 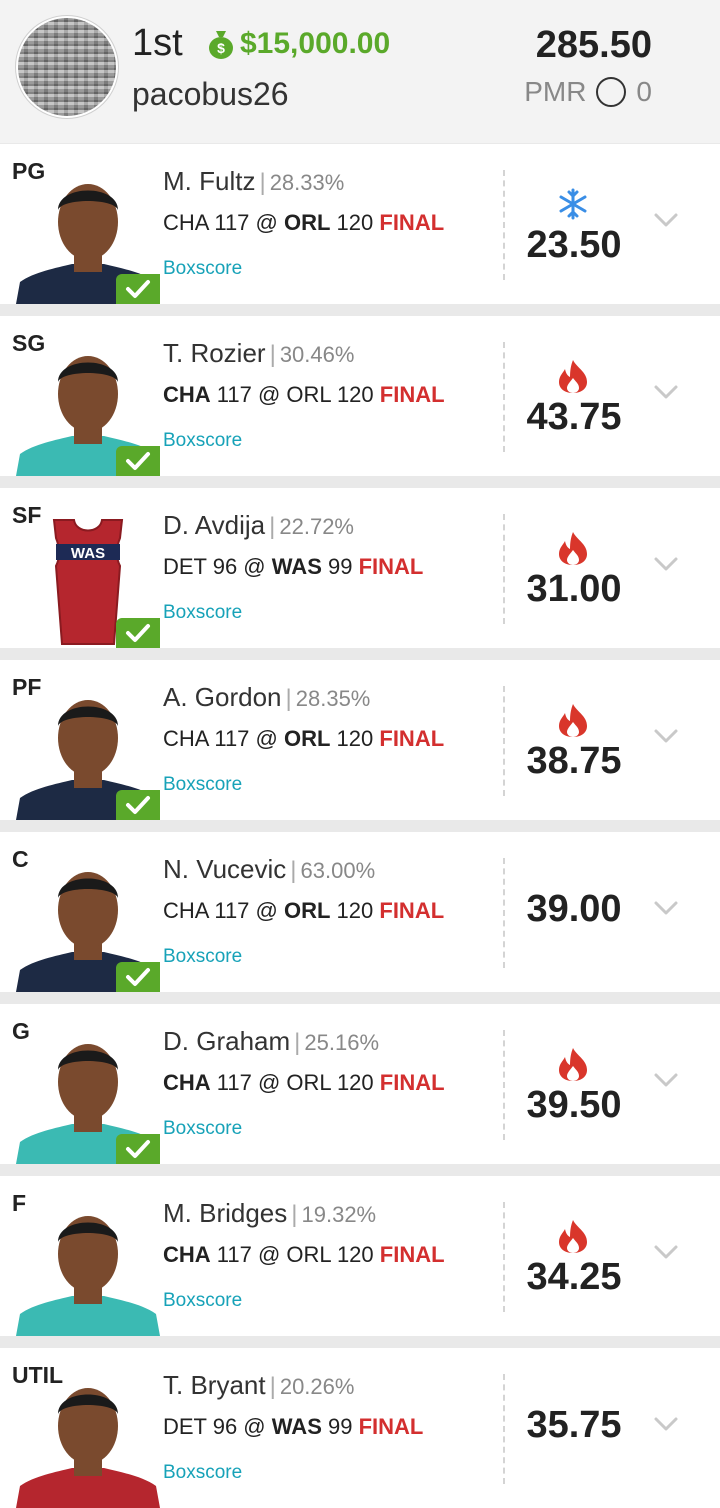 What do you see at coordinates (214, 1385) in the screenshot?
I see `player-name: T. Bryant` at bounding box center [214, 1385].